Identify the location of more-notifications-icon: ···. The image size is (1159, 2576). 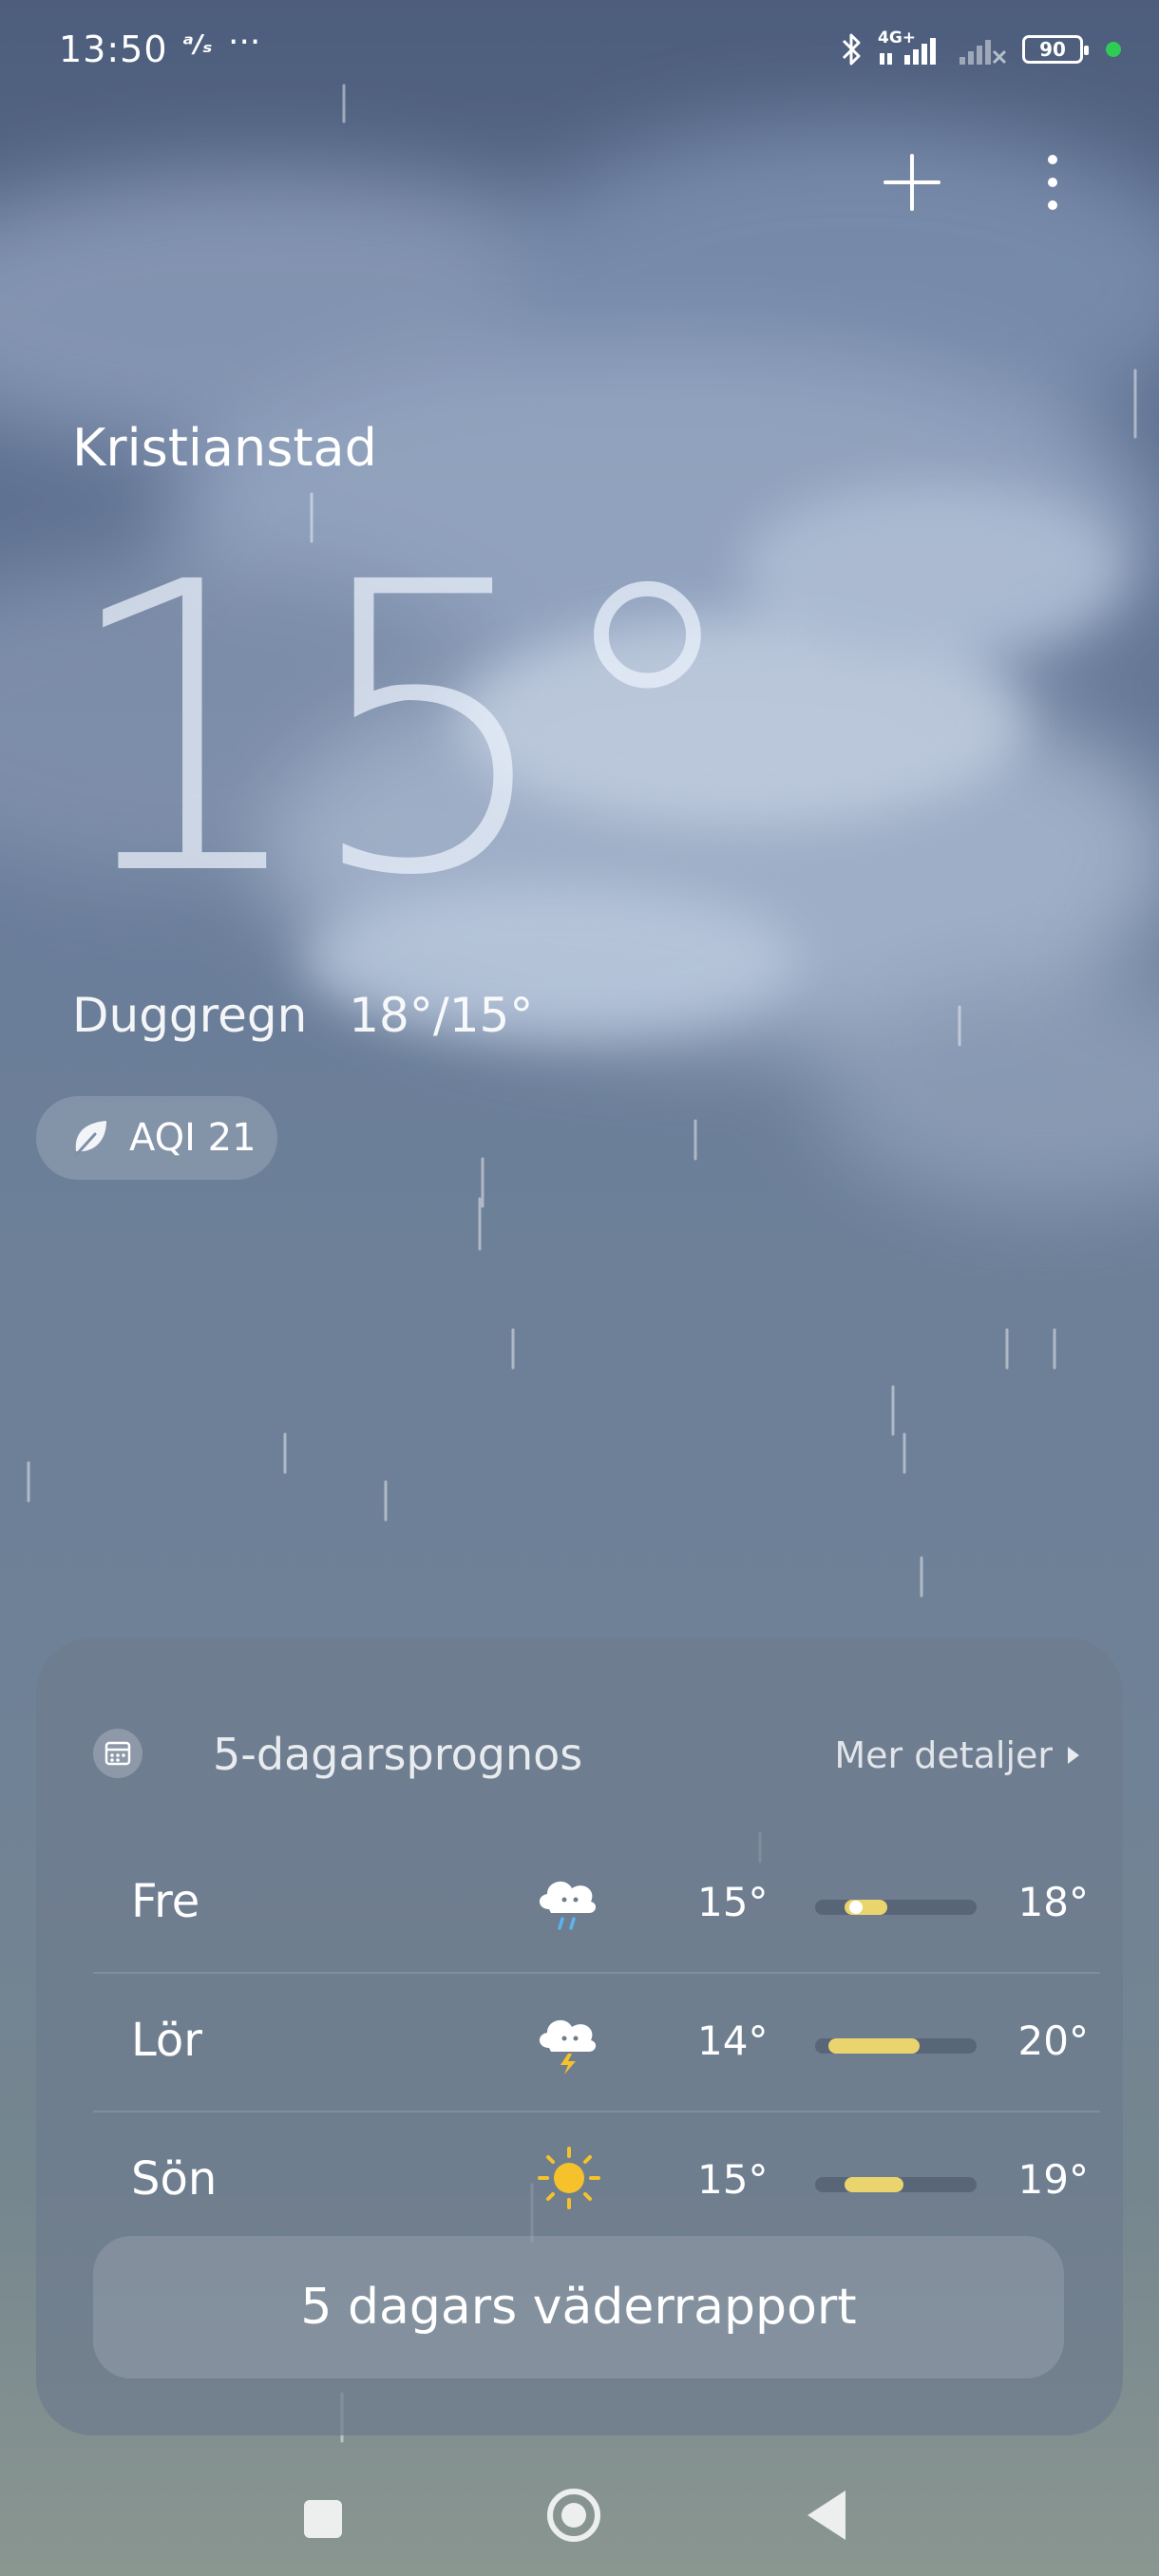
(244, 42).